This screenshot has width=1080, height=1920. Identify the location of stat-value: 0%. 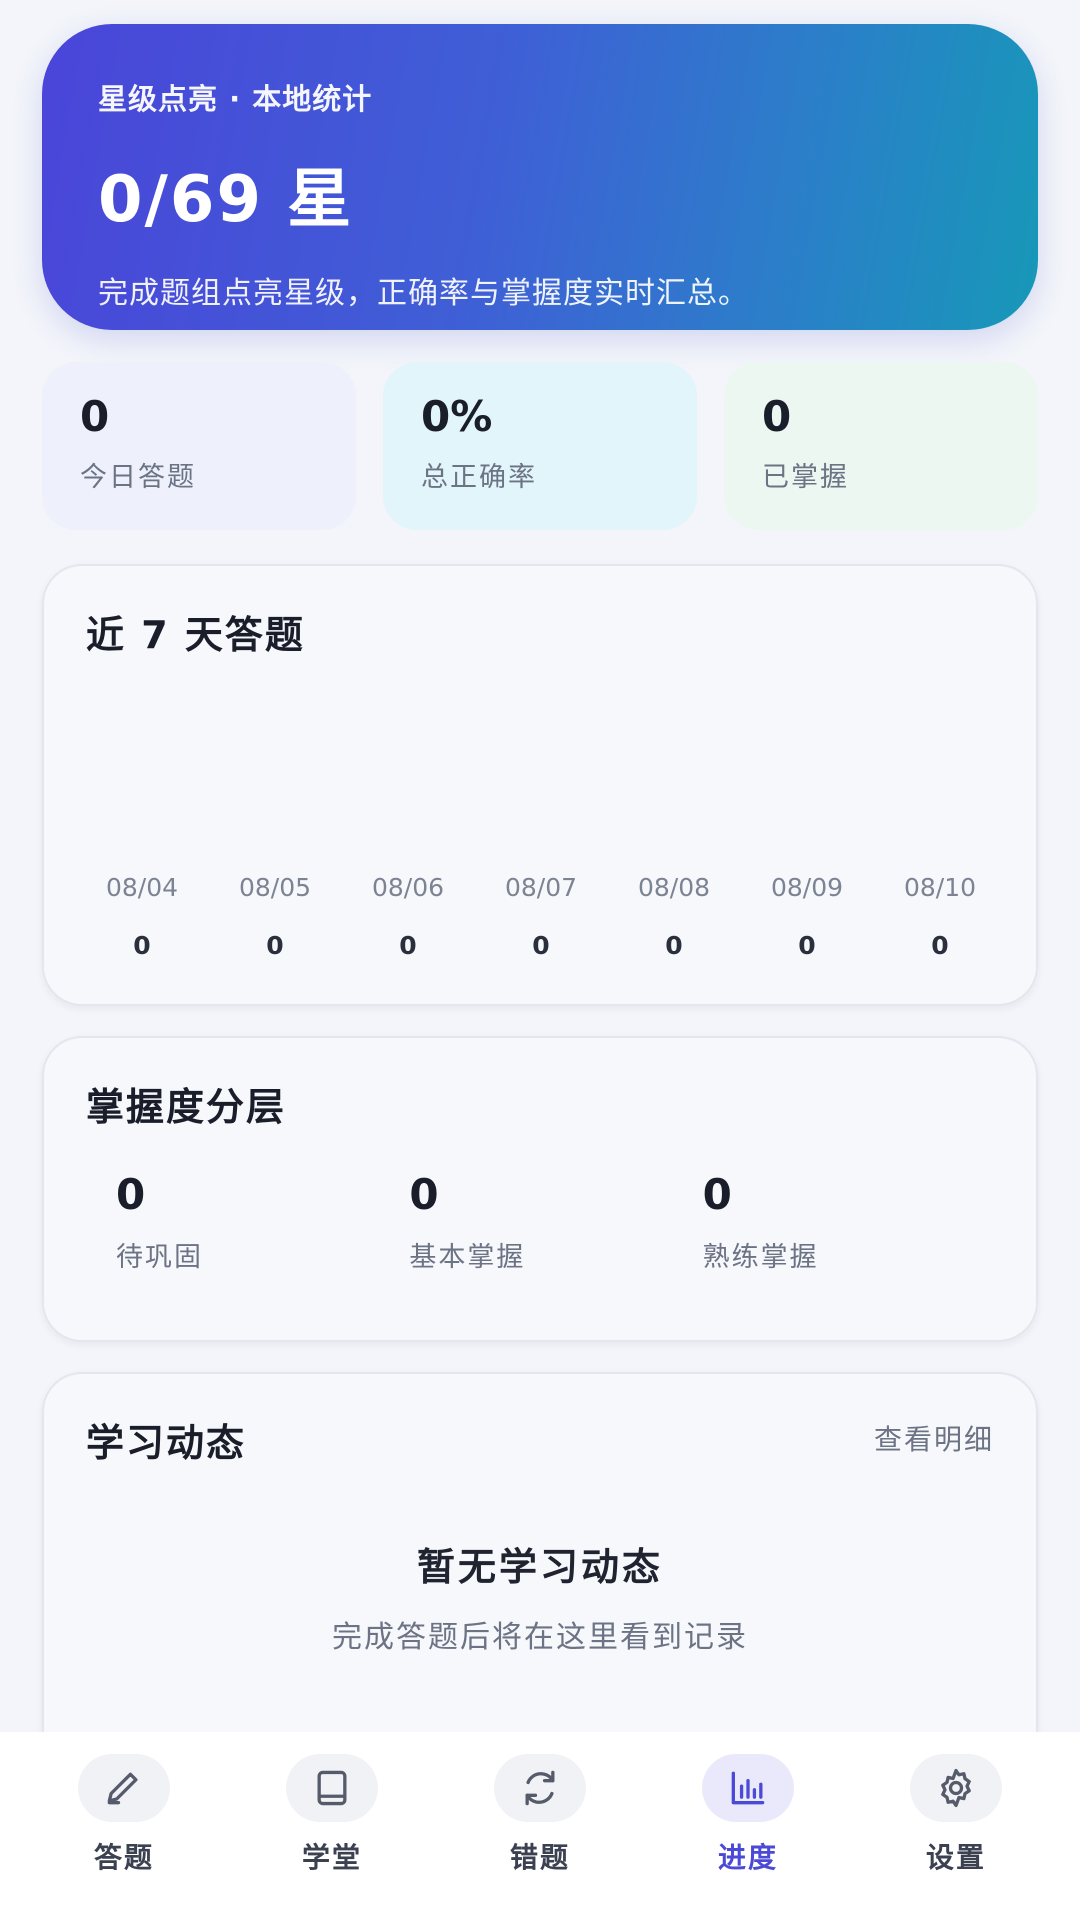
(457, 416).